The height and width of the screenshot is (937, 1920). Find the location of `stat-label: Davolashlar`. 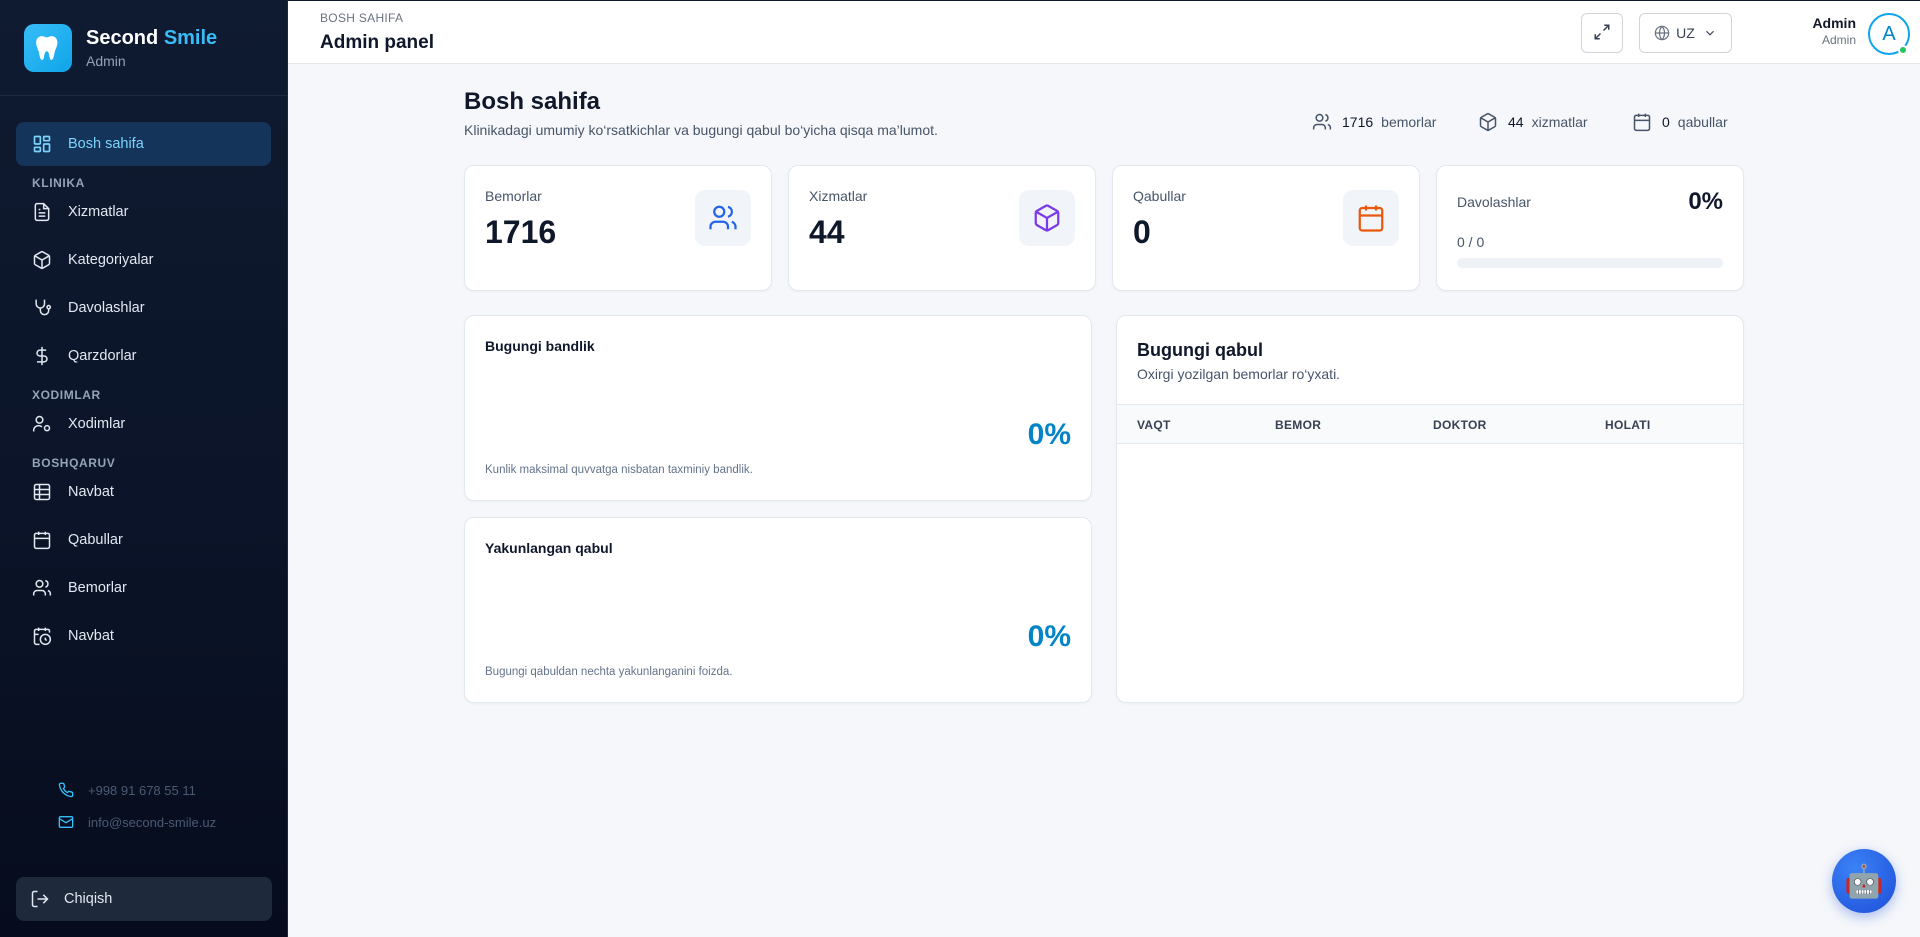

stat-label: Davolashlar is located at coordinates (1494, 202).